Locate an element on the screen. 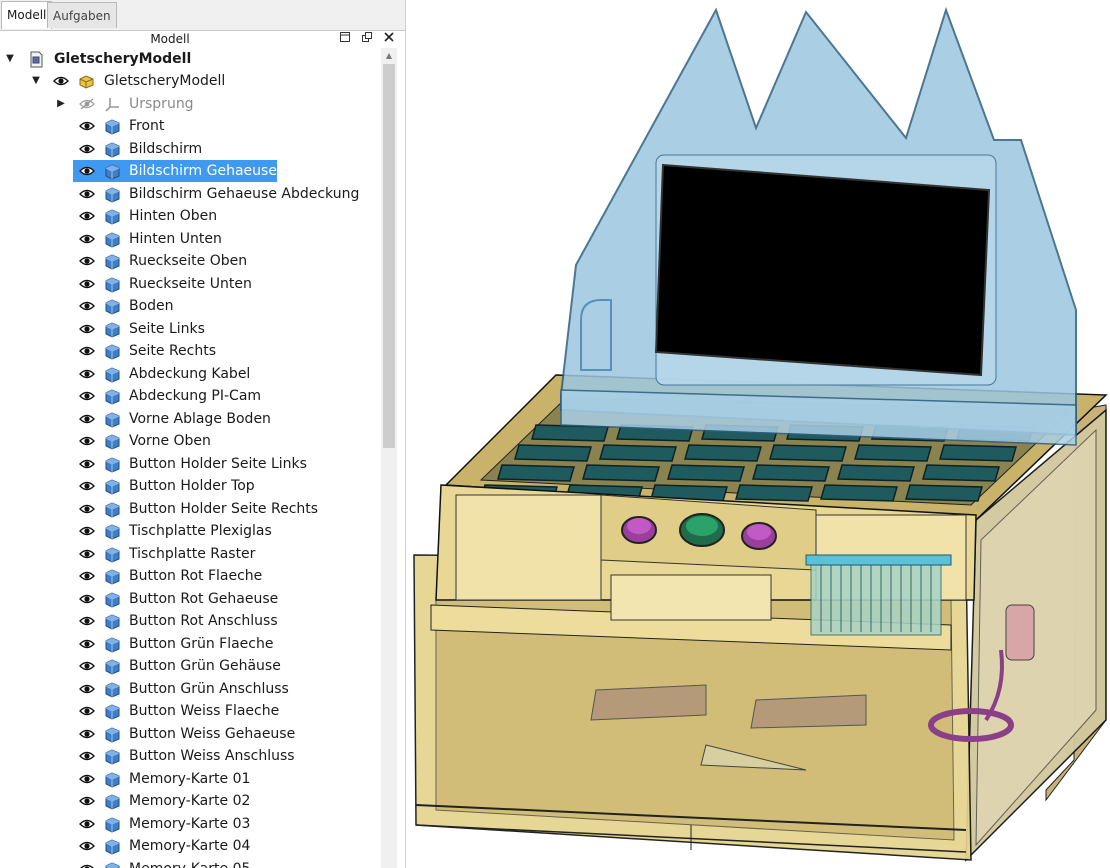  tree-item: Memory-Karte 03 is located at coordinates (190, 824).